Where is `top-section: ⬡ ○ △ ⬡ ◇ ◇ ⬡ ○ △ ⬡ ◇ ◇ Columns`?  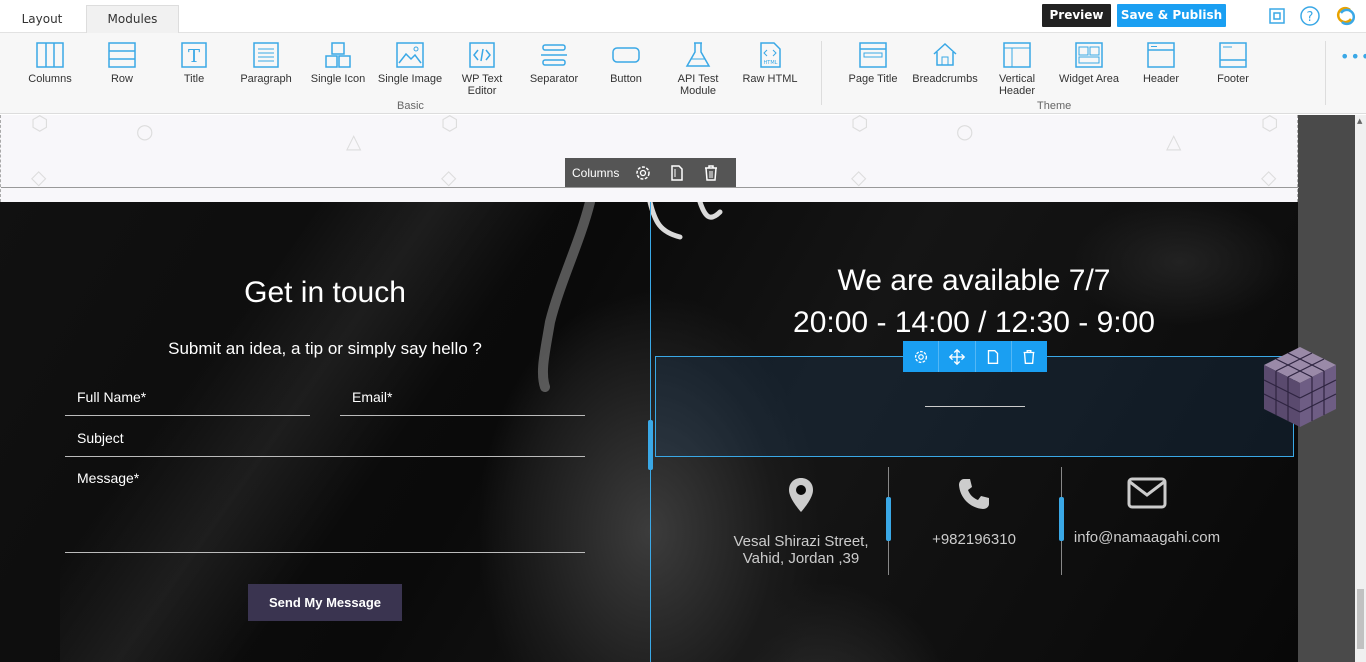
top-section: ⬡ ○ △ ⬡ ◇ ◇ ⬡ ○ △ ⬡ ◇ ◇ Columns is located at coordinates (649, 158).